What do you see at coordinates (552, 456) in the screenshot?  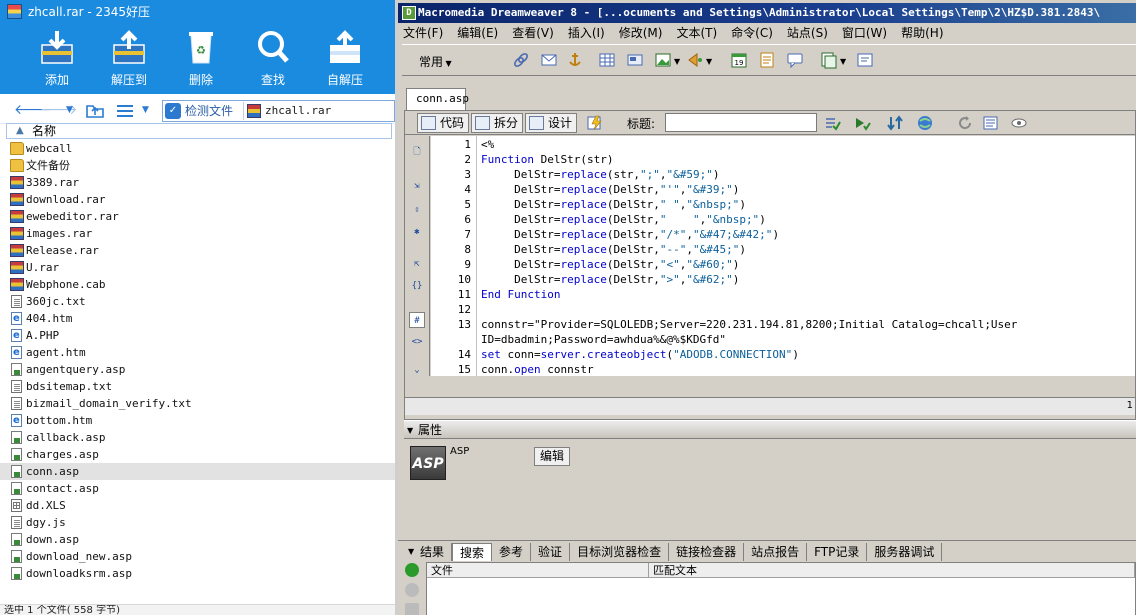 I see `edit-button: 编辑` at bounding box center [552, 456].